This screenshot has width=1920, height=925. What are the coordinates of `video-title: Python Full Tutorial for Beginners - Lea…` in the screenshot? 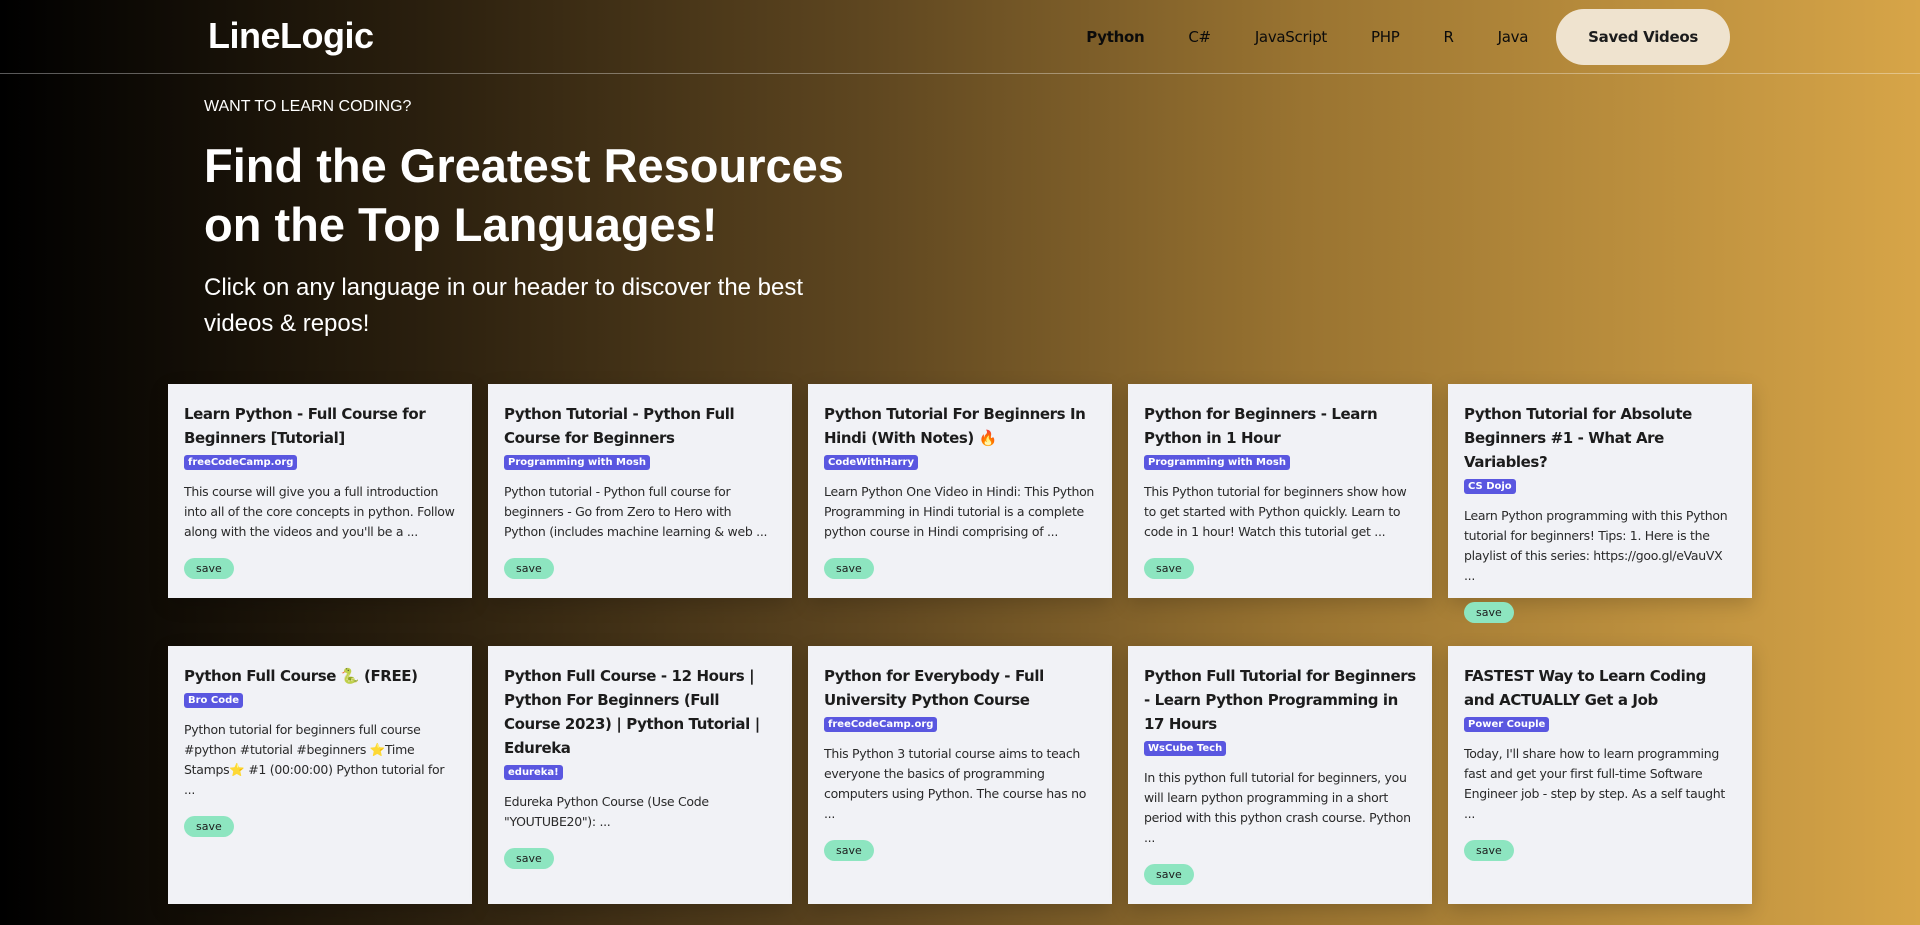 It's located at (1280, 700).